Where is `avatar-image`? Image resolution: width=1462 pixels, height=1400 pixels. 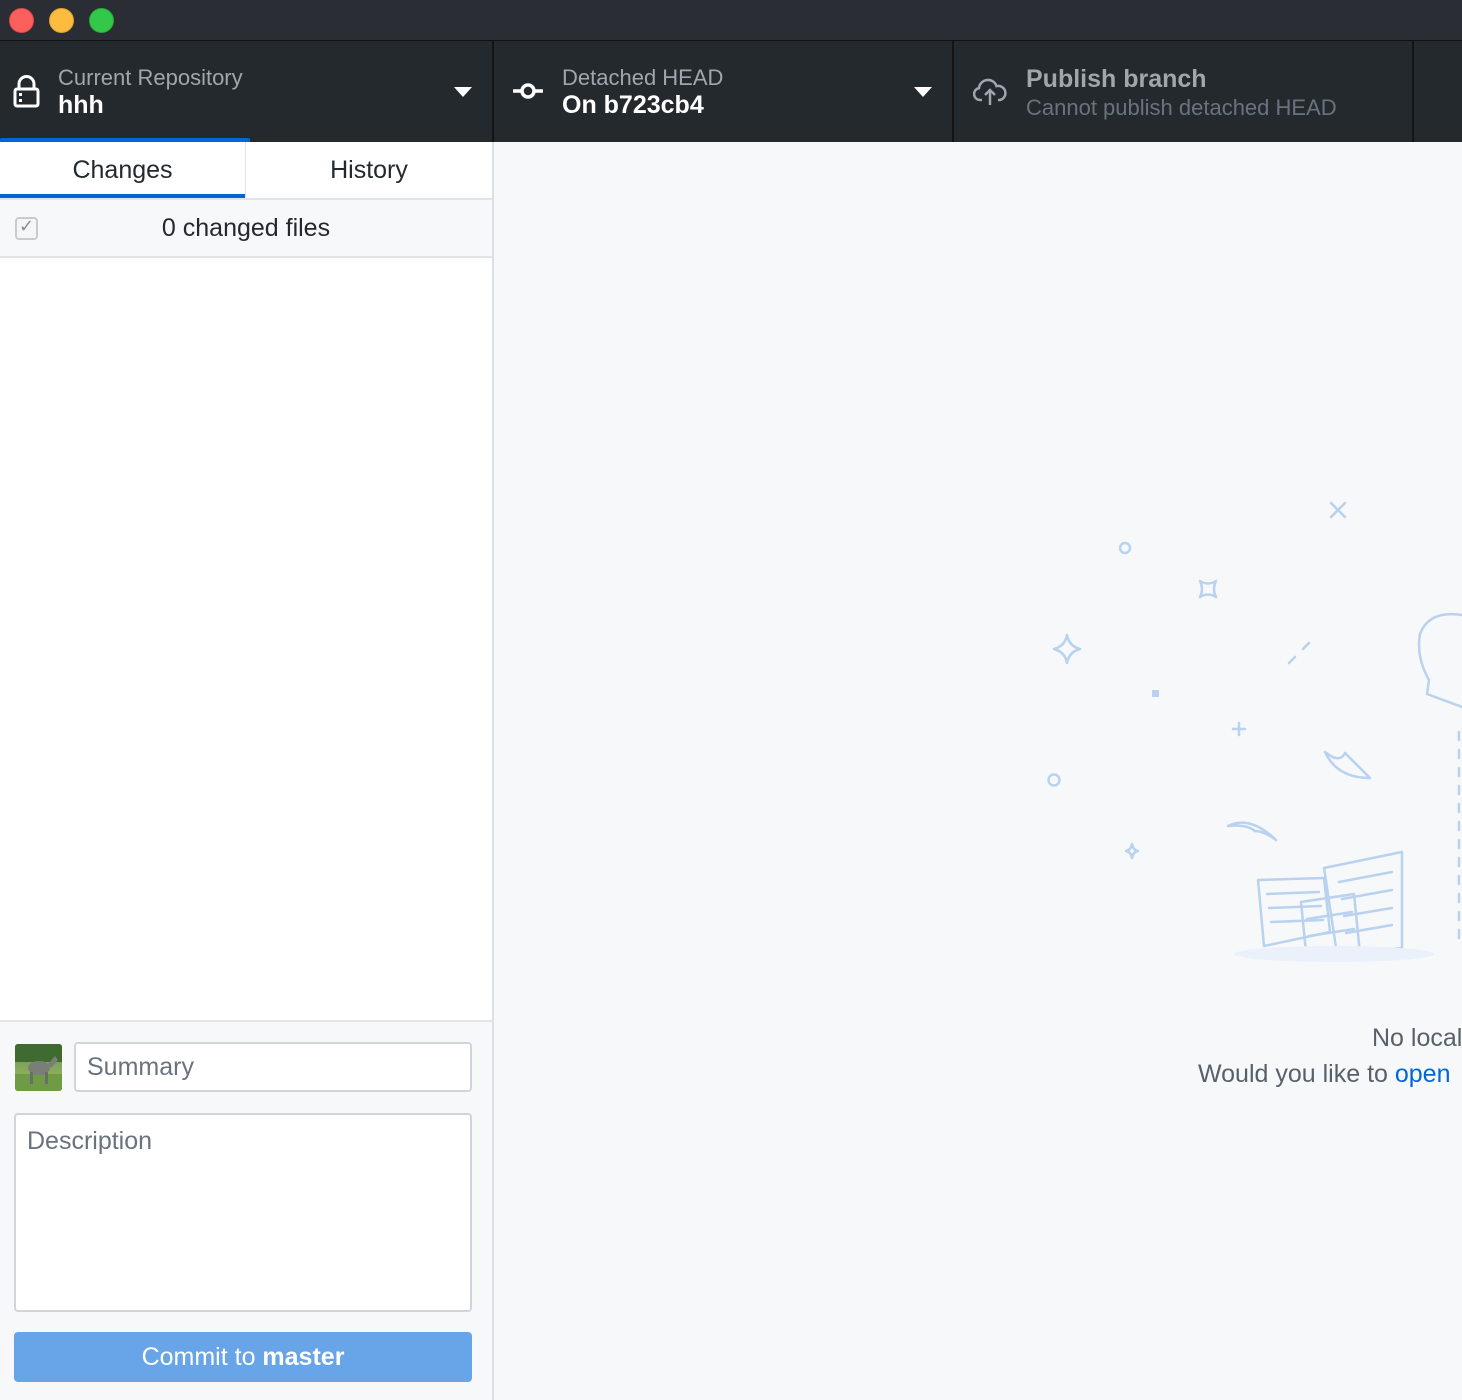
avatar-image is located at coordinates (38, 1067).